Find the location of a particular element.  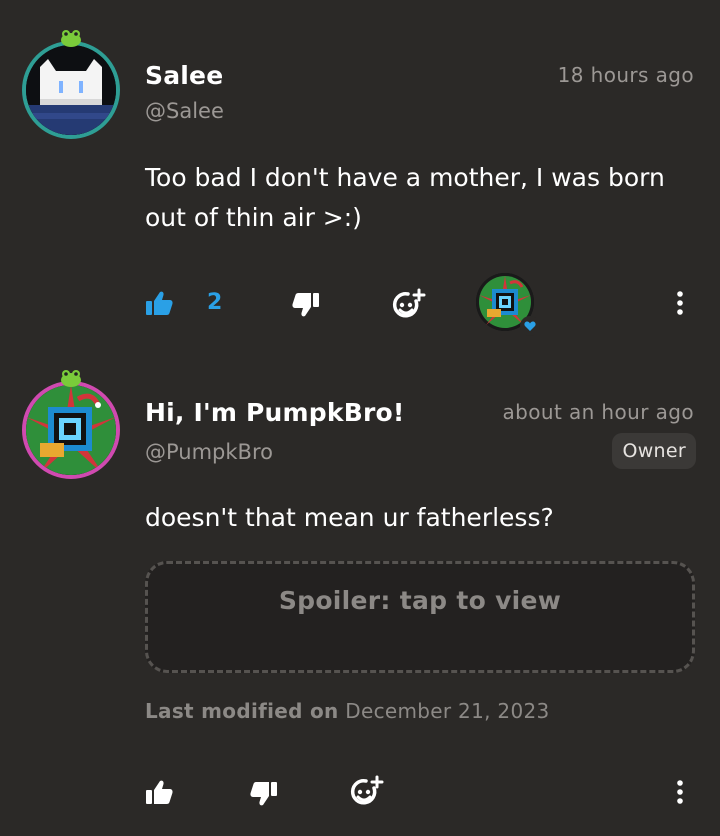

last-modified-label: Last modified on is located at coordinates (242, 711).